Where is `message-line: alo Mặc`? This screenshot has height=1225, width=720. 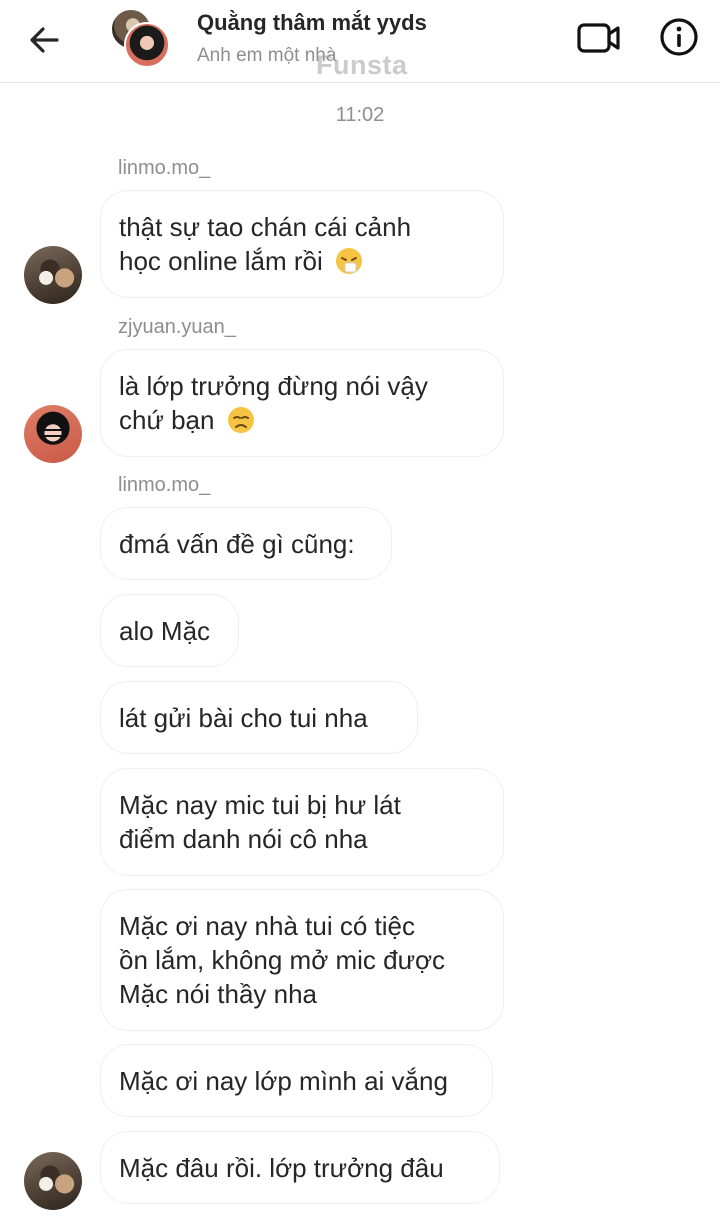 message-line: alo Mặc is located at coordinates (165, 630).